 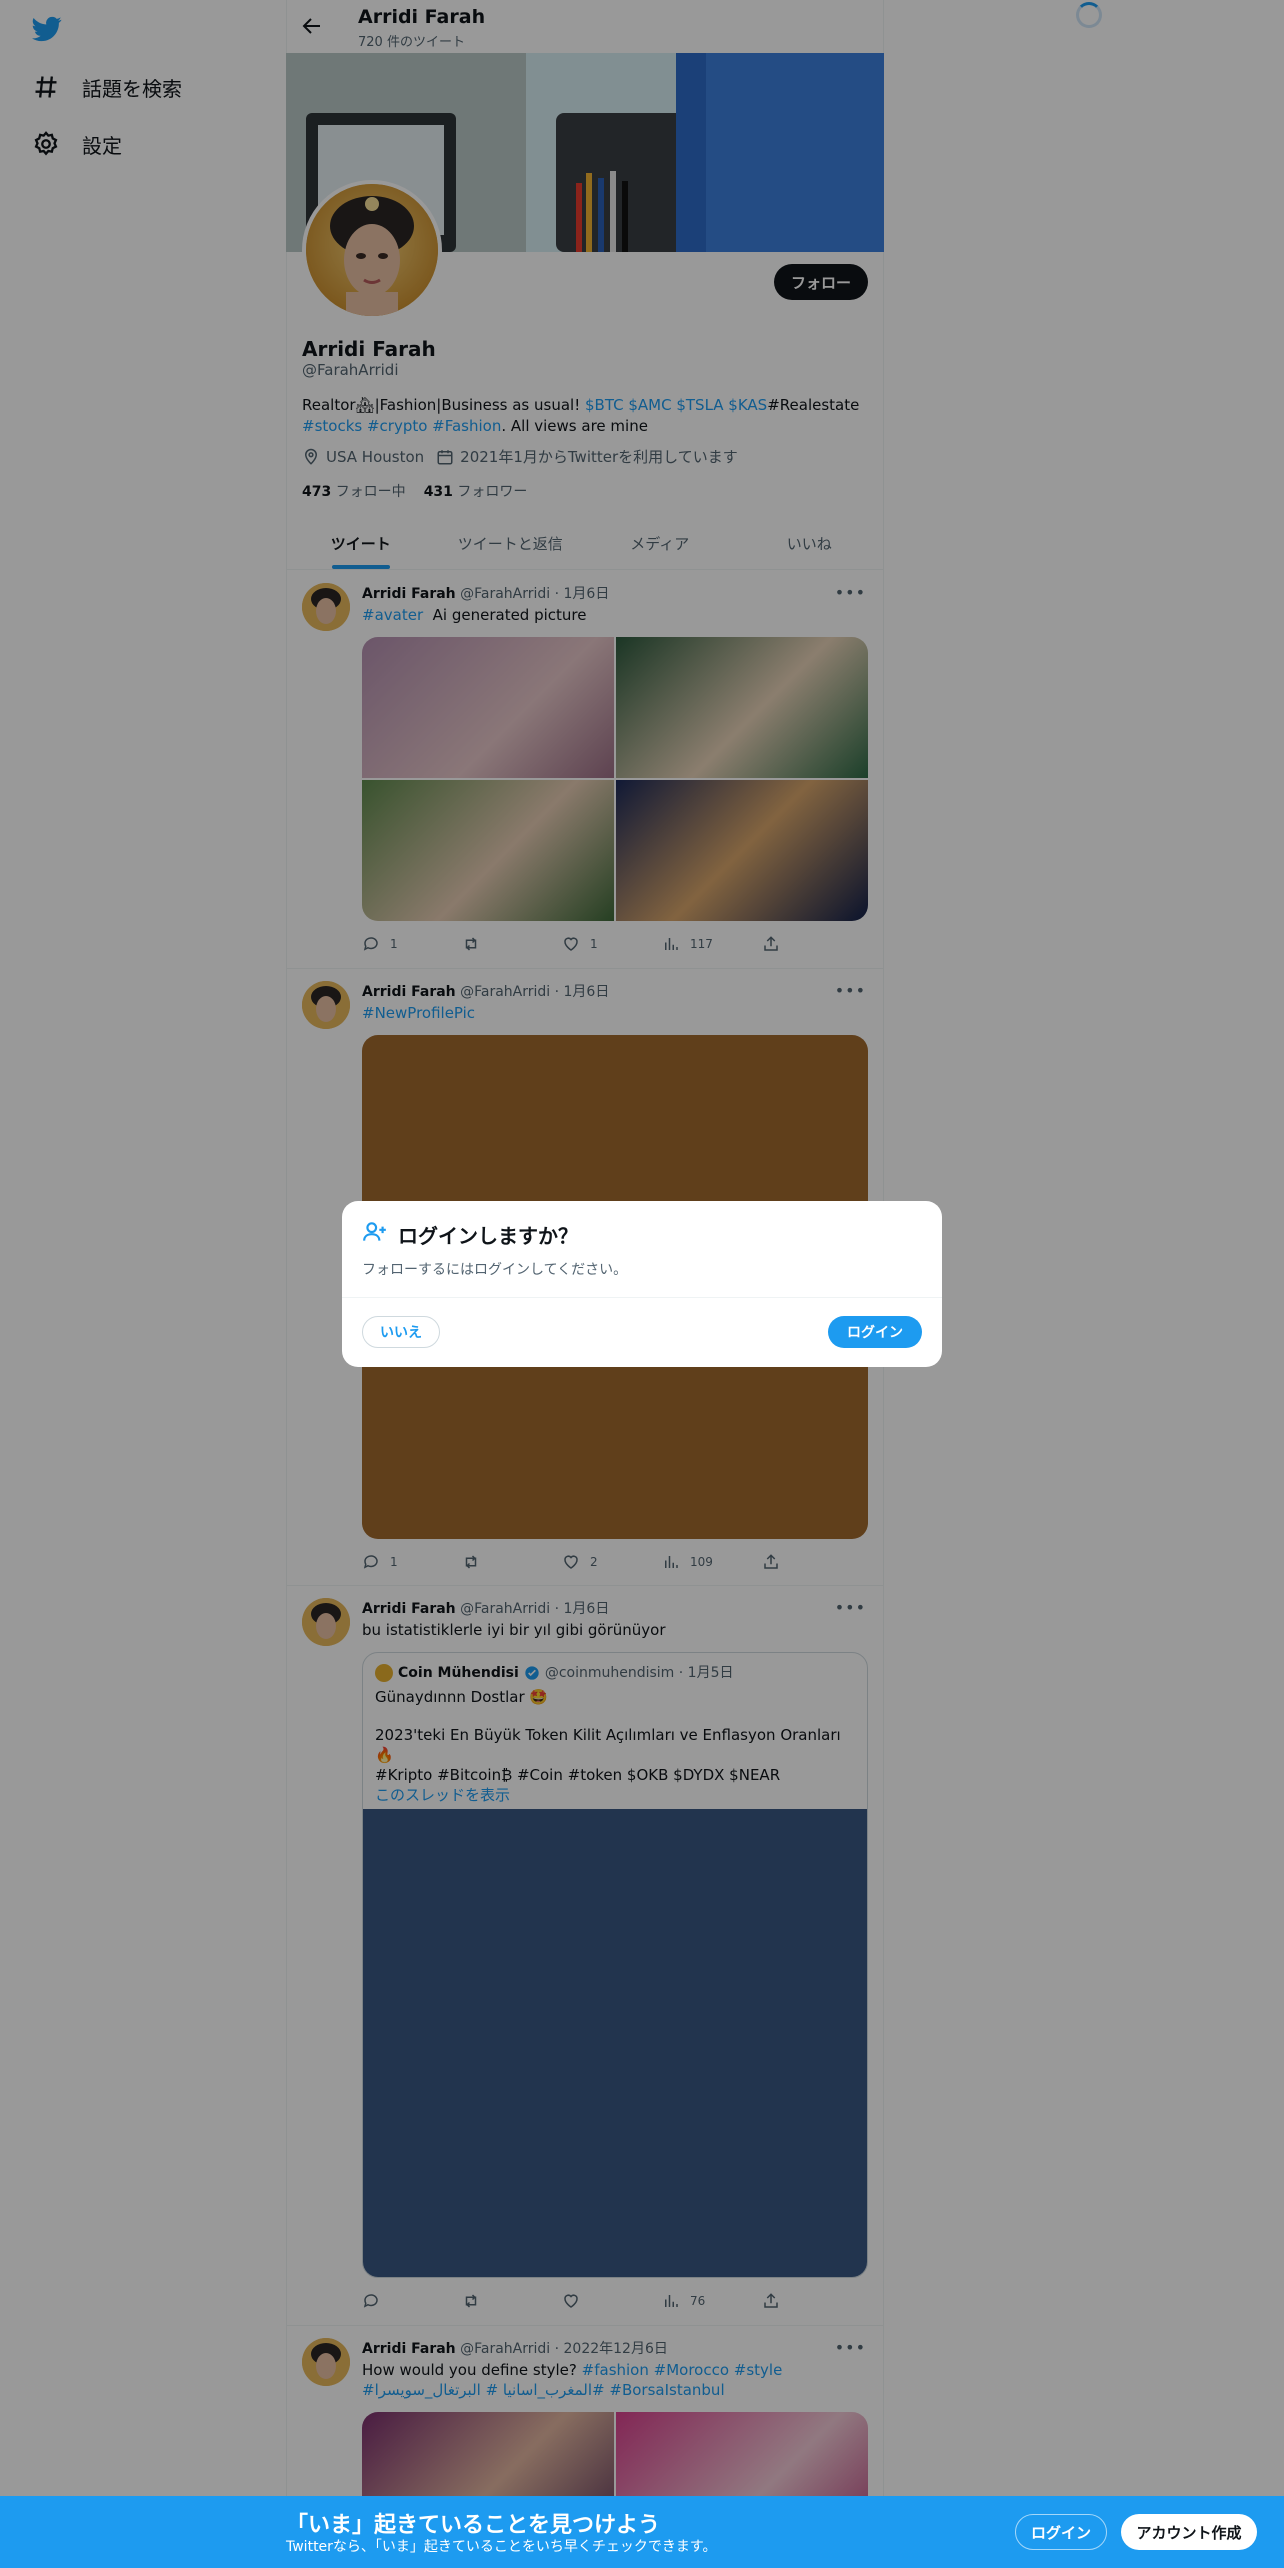 I want to click on dialog-divider, so click(x=642, y=1297).